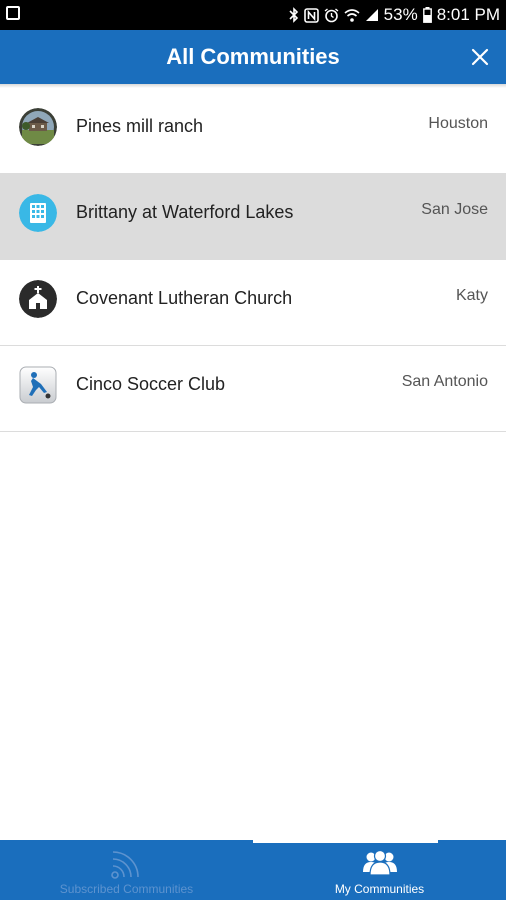 The height and width of the screenshot is (900, 506). What do you see at coordinates (124, 865) in the screenshot?
I see `rss-feed-icon` at bounding box center [124, 865].